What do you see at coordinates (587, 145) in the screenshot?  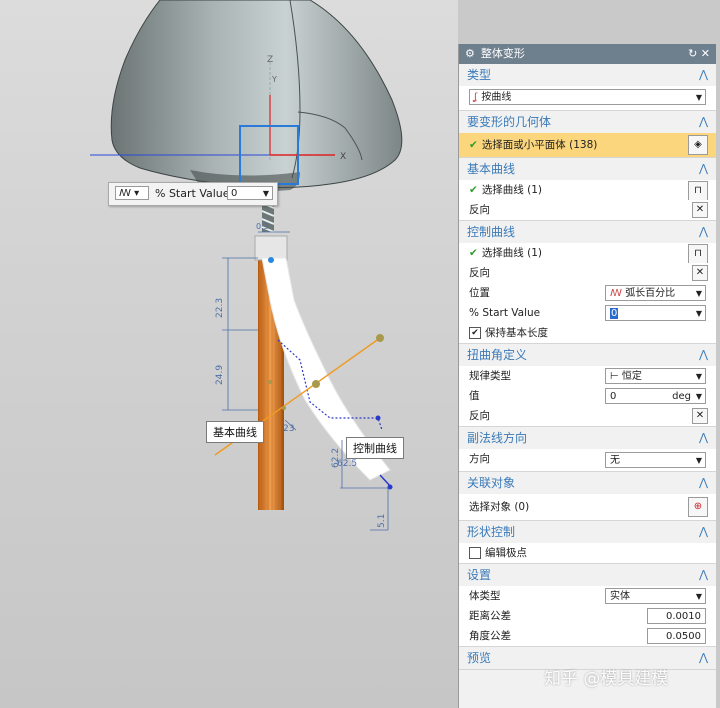 I see `select-faces-row: ✔ 选择面或小平面体 (138) ◈` at bounding box center [587, 145].